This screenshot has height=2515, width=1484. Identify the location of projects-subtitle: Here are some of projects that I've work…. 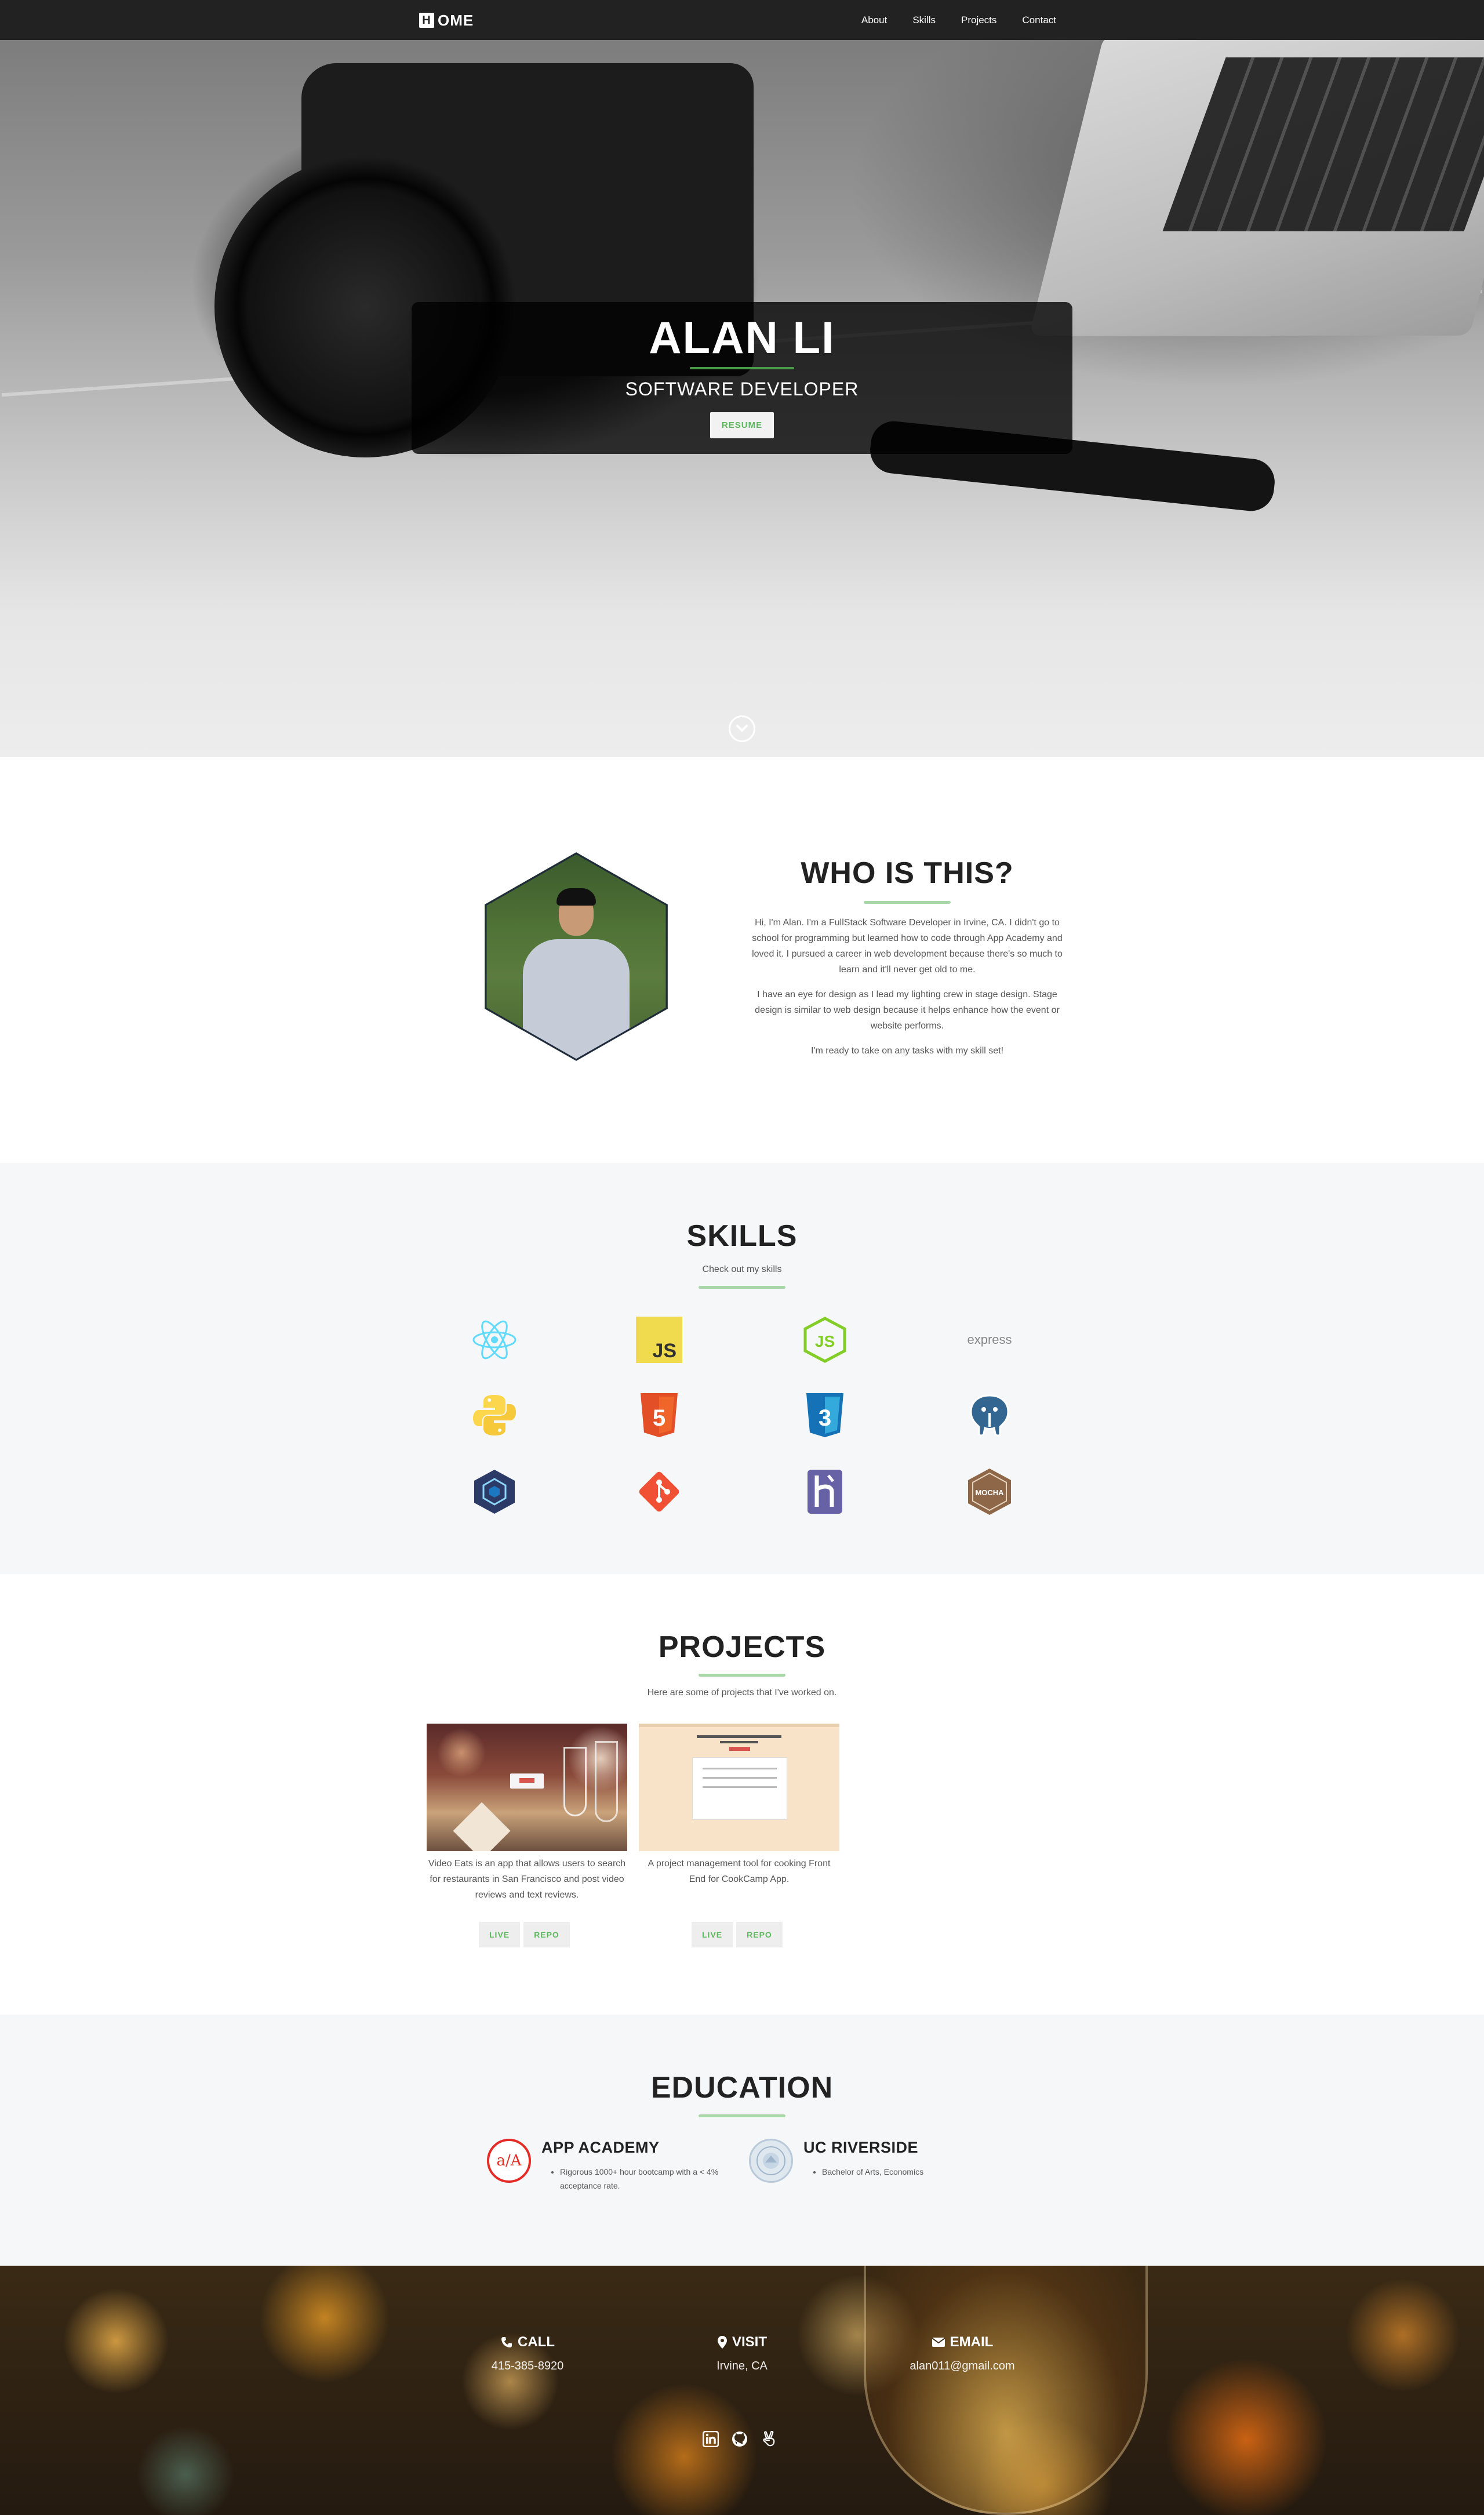
(742, 1693).